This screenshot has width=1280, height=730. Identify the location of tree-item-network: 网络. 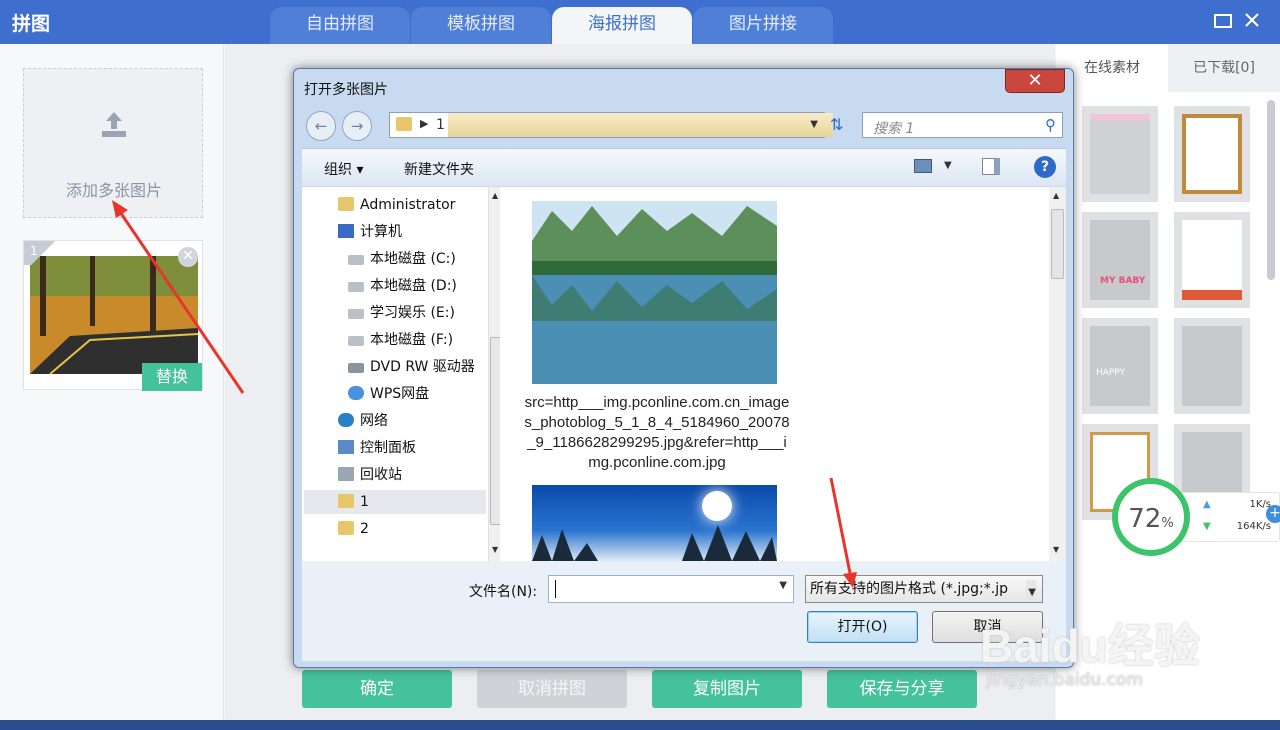
(363, 421).